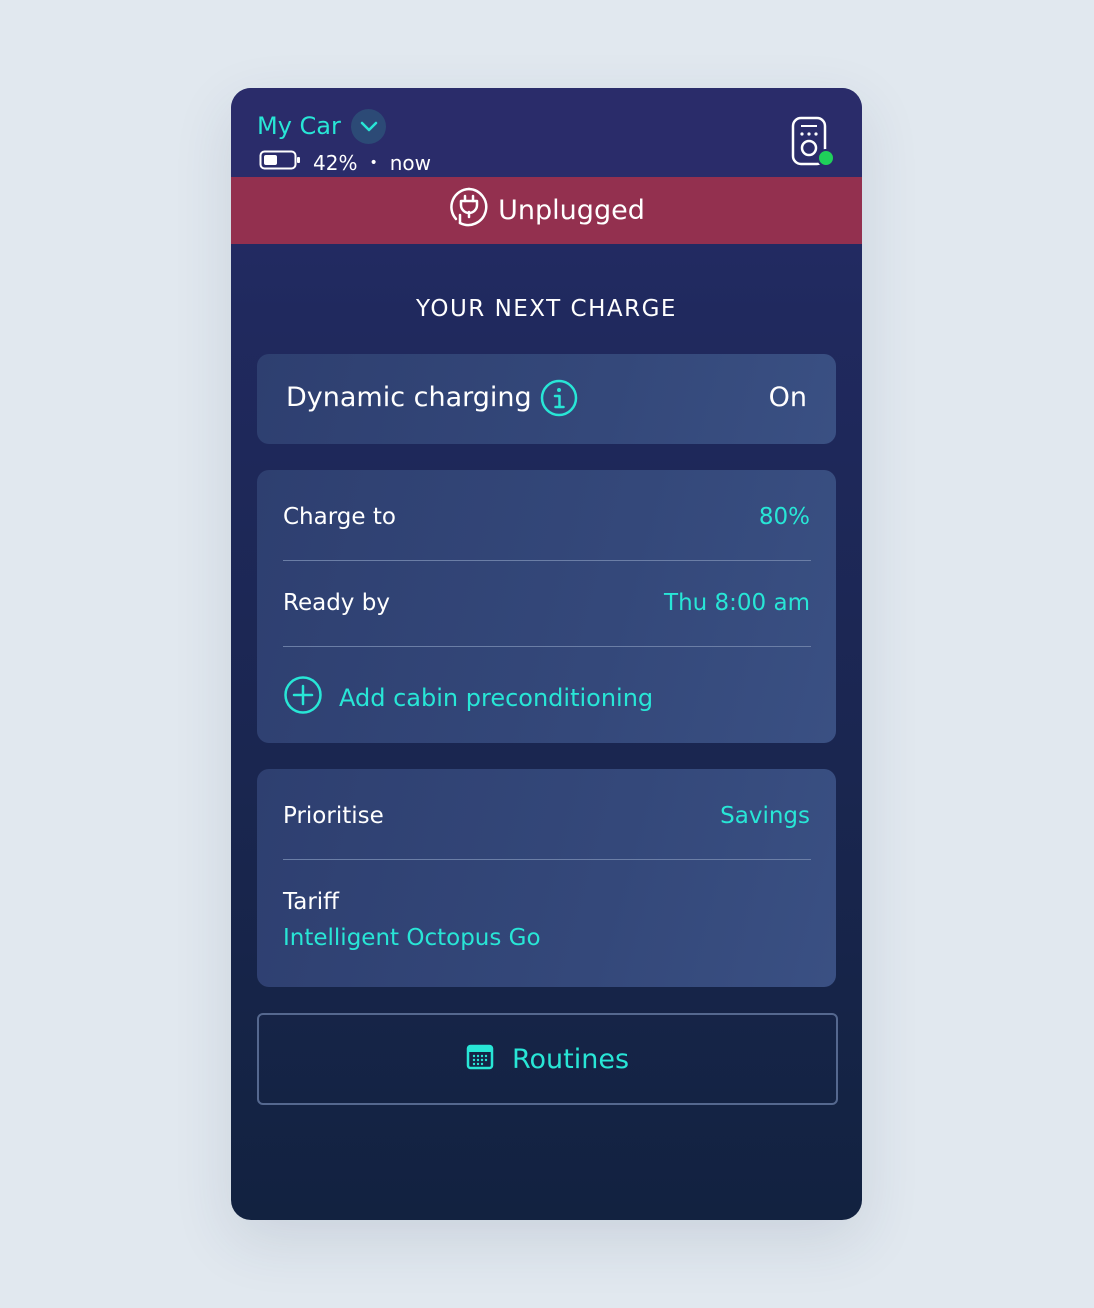 The width and height of the screenshot is (1094, 1308). Describe the element at coordinates (473, 210) in the screenshot. I see `plug-icon` at that location.